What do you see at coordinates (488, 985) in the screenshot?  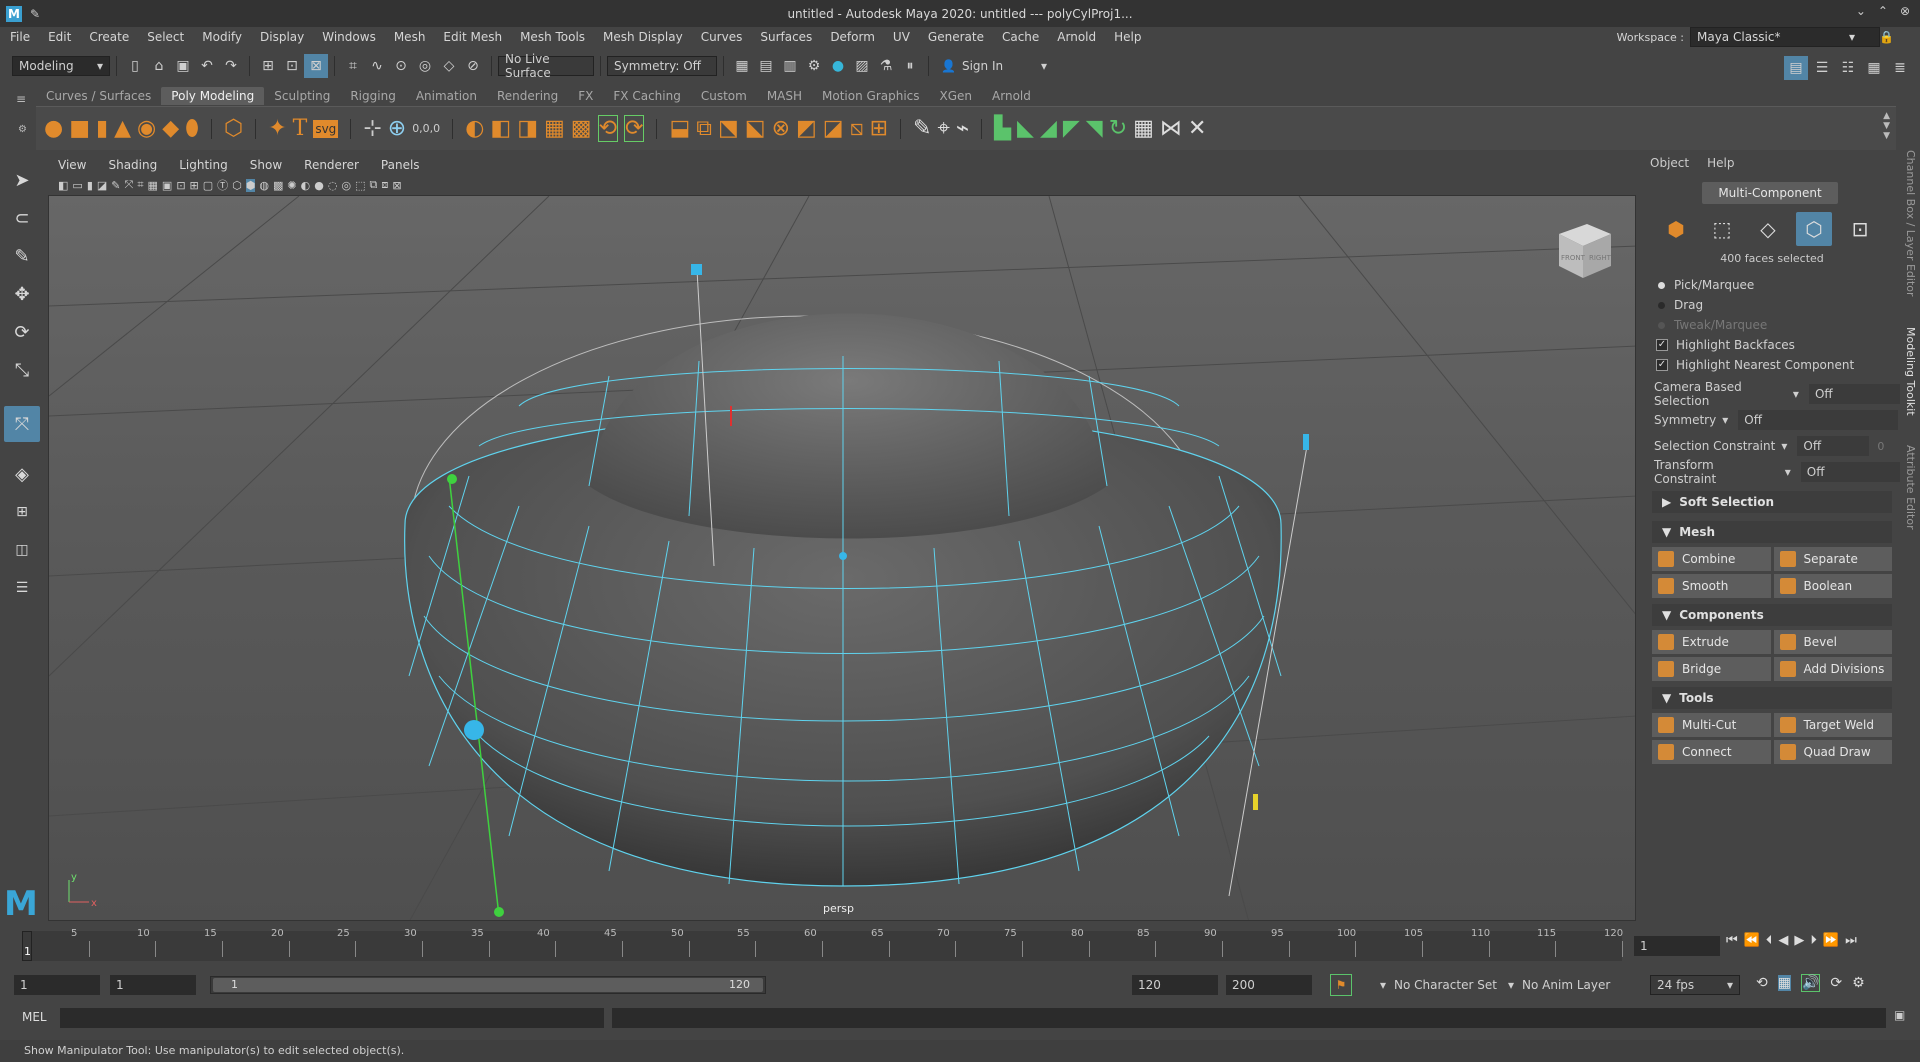 I see `range-slider-handle` at bounding box center [488, 985].